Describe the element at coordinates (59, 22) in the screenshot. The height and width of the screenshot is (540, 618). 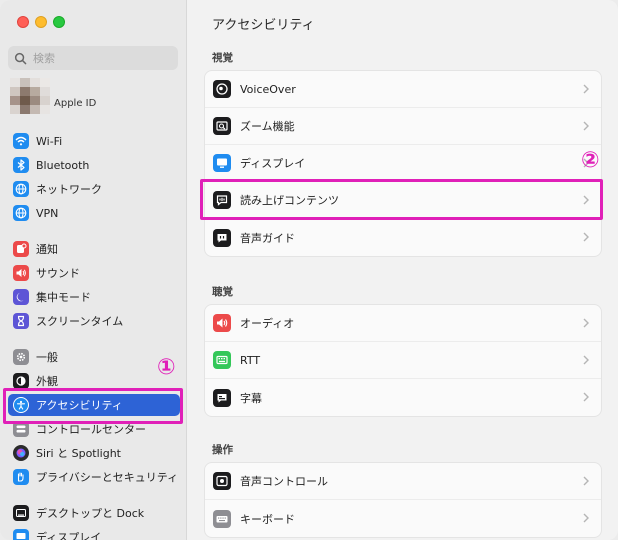
I see `zoom-window-button` at that location.